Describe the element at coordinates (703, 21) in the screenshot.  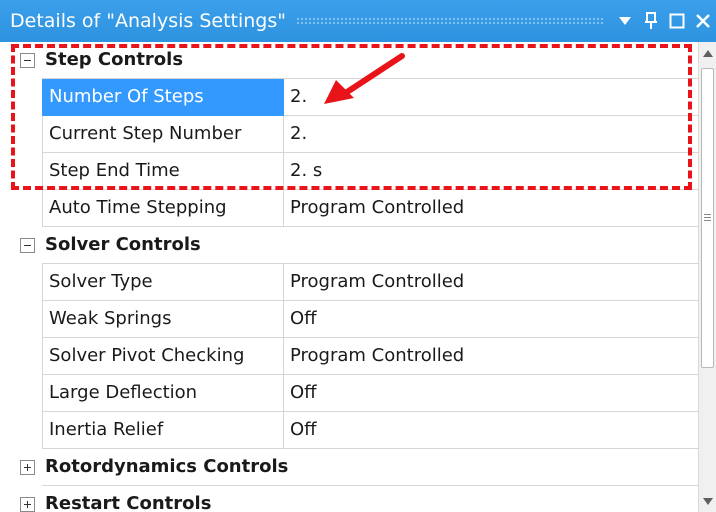
I see `close-icon` at that location.